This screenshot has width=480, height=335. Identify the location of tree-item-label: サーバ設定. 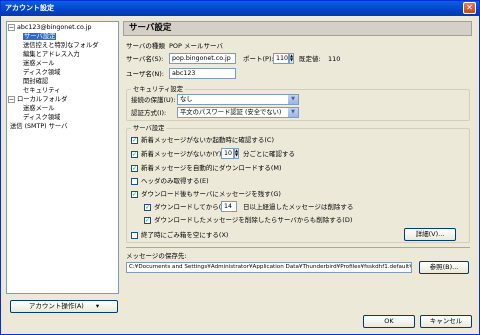
(40, 36).